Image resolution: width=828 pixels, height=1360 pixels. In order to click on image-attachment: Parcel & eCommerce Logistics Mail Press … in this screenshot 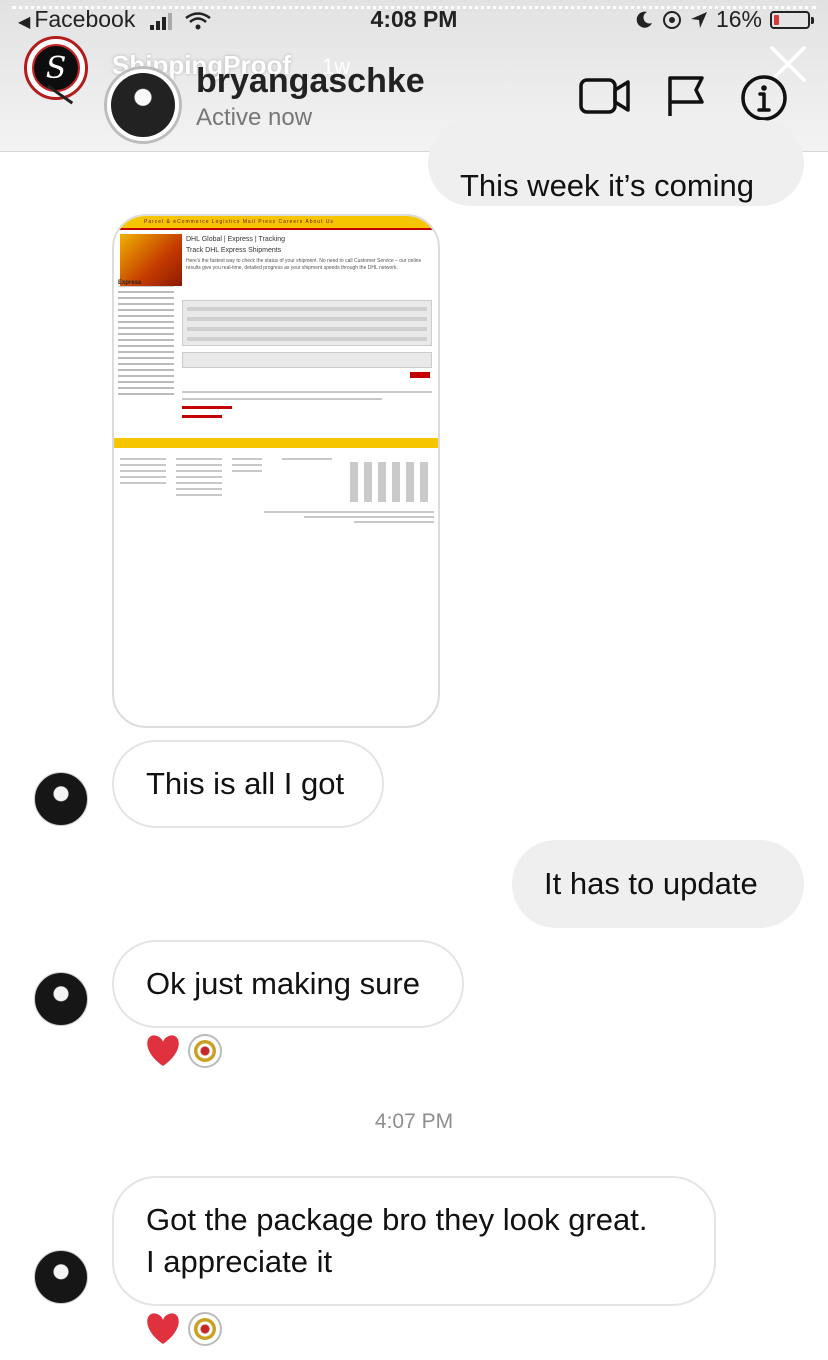, I will do `click(276, 471)`.